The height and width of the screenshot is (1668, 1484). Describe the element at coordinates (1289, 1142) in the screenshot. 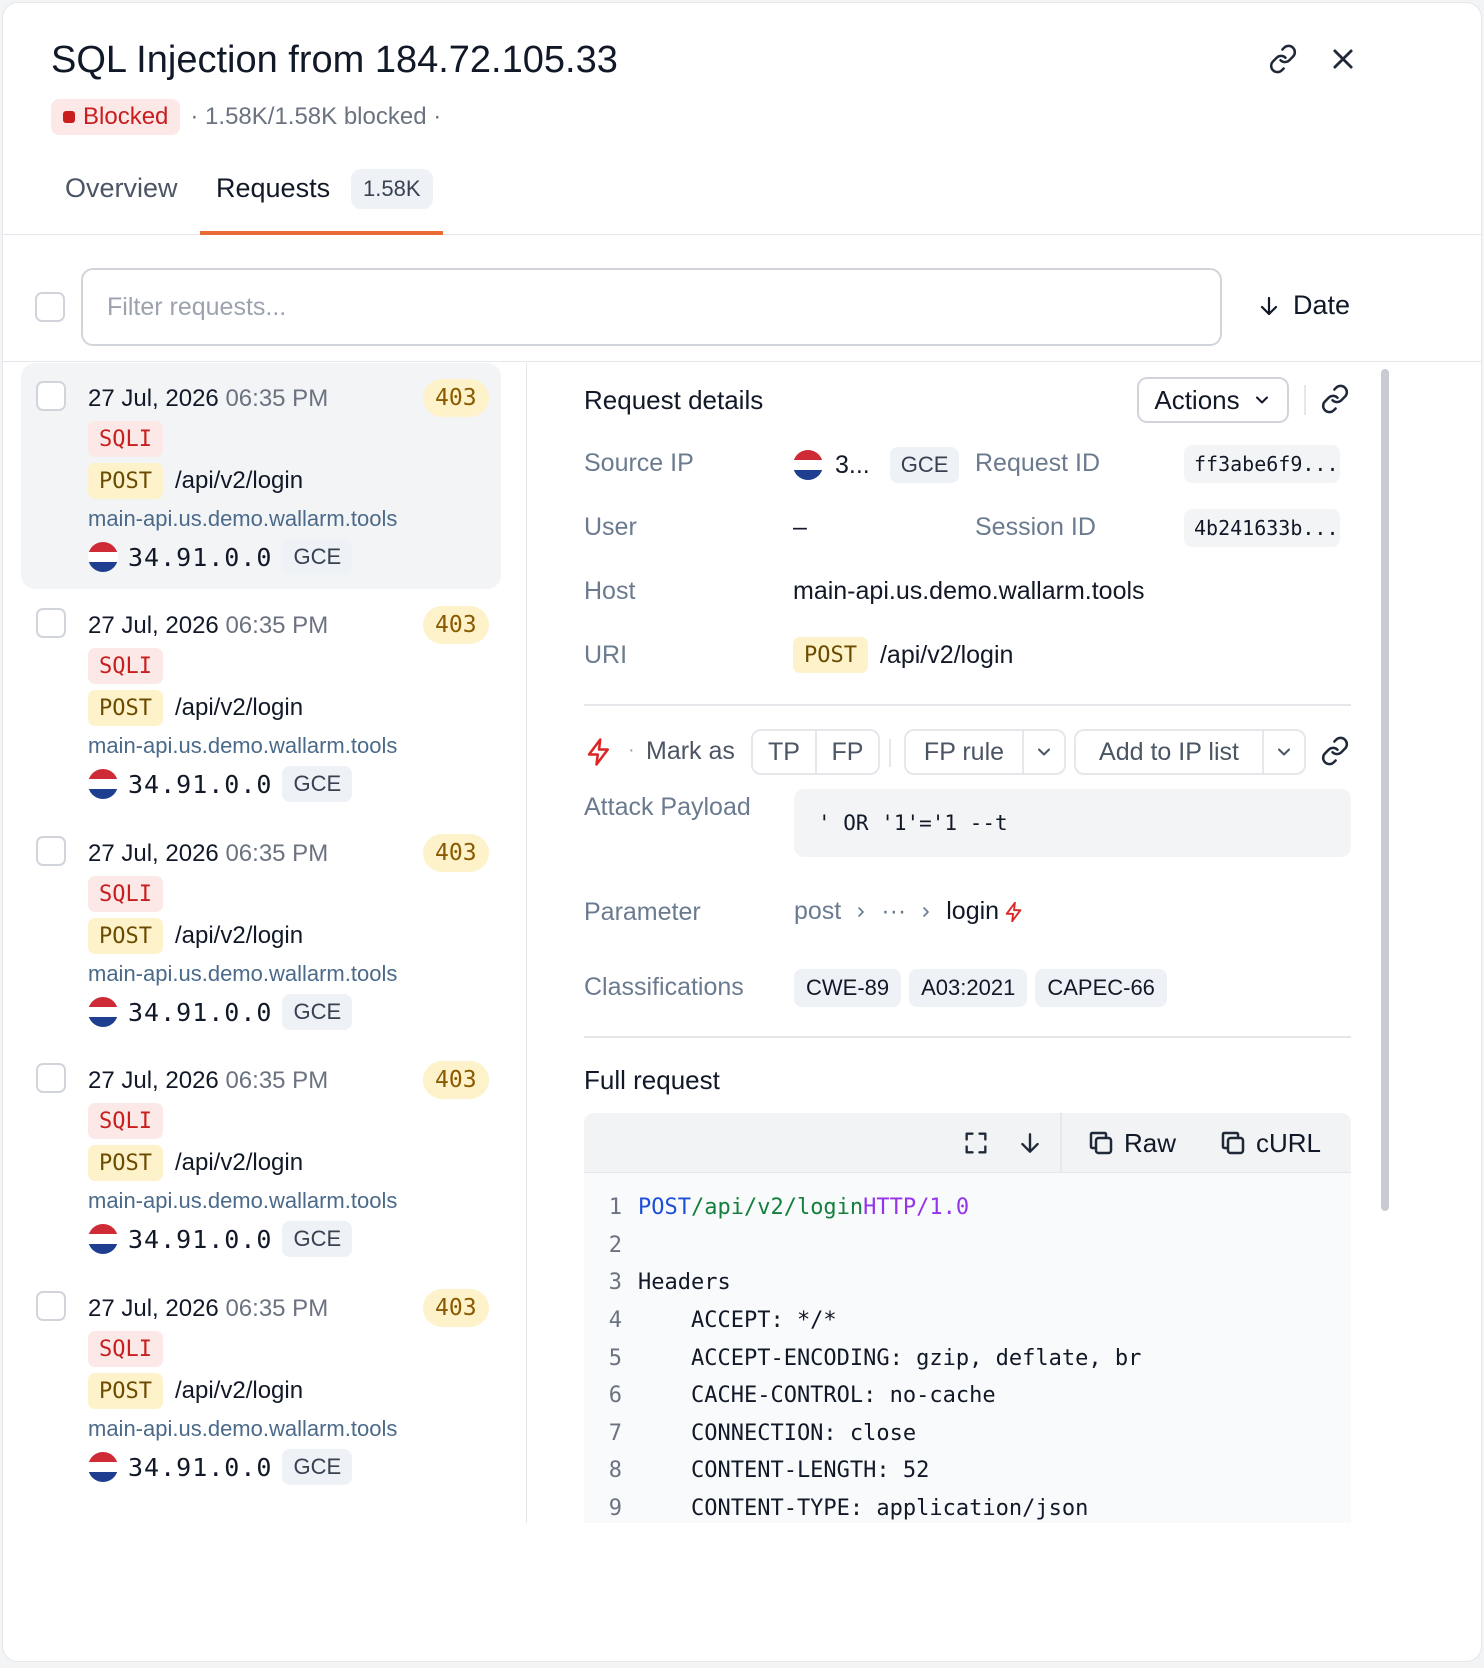

I see `curl-label: cURL` at that location.